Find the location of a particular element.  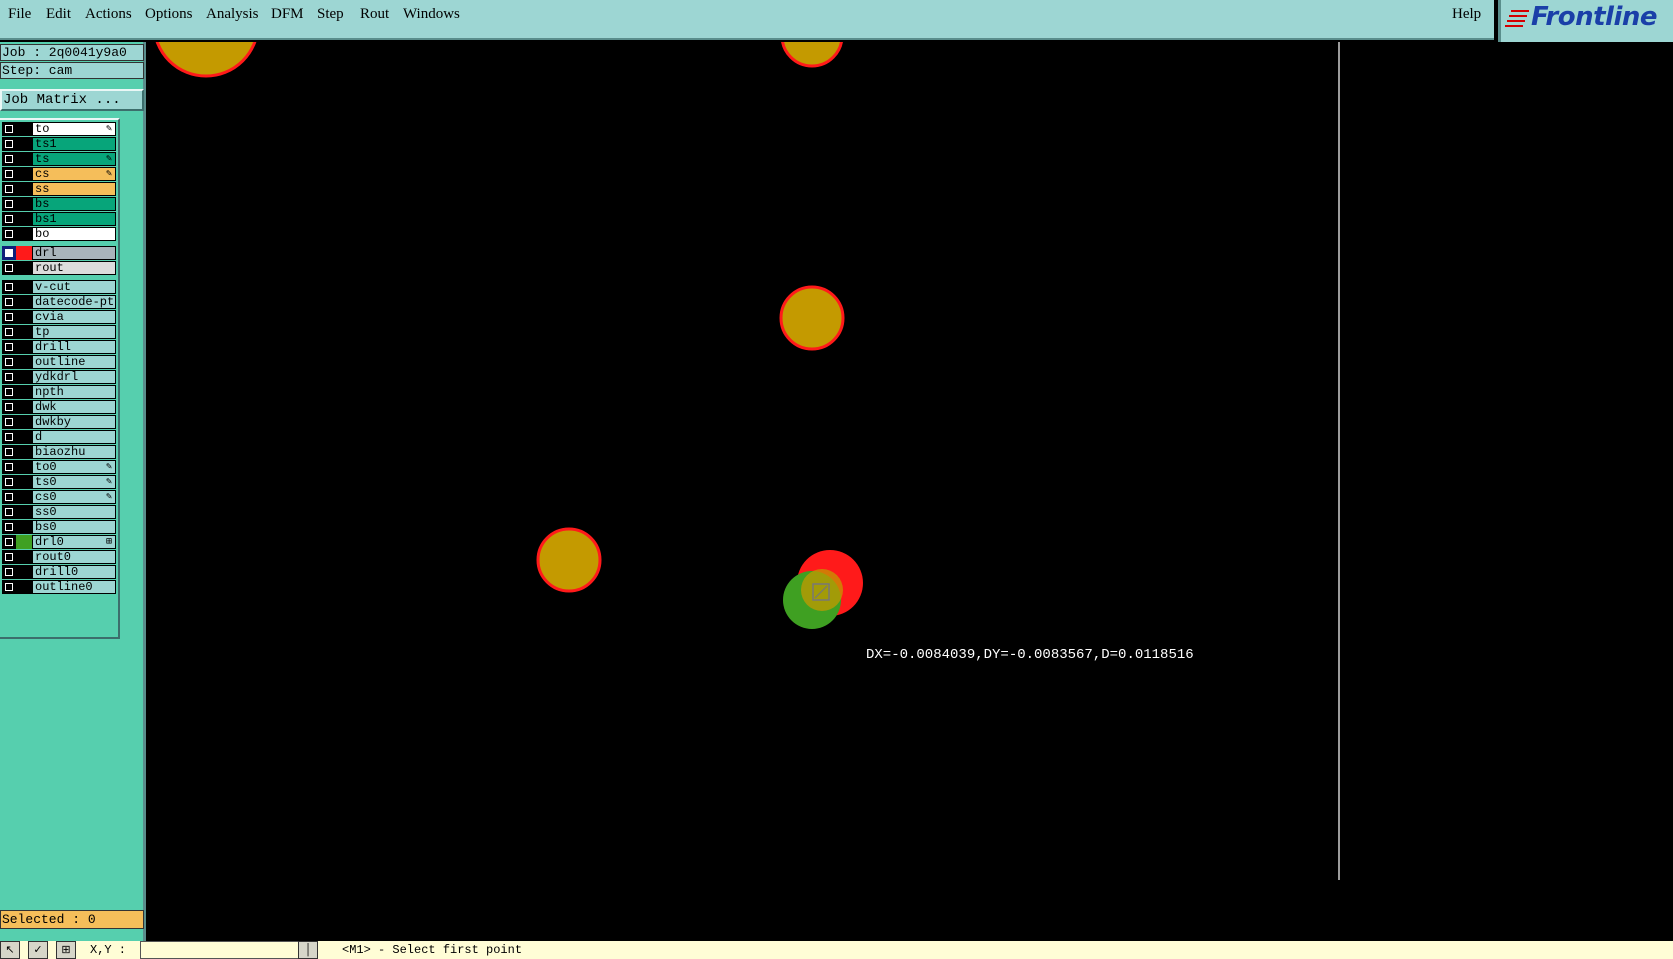

layer-row-rout0: rout0 is located at coordinates (58, 557).